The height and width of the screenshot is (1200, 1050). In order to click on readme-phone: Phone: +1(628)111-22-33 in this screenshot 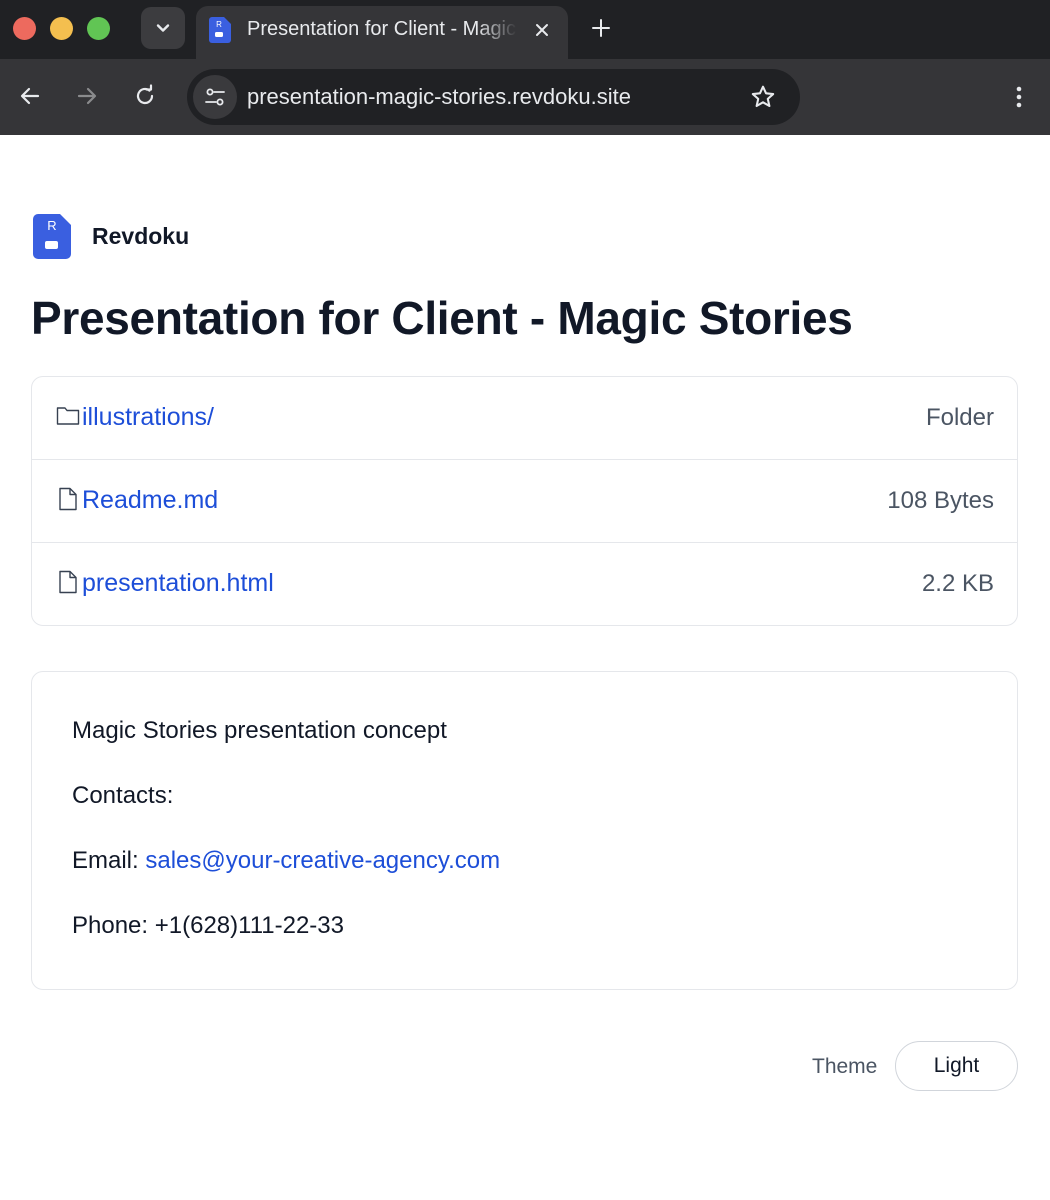, I will do `click(208, 925)`.